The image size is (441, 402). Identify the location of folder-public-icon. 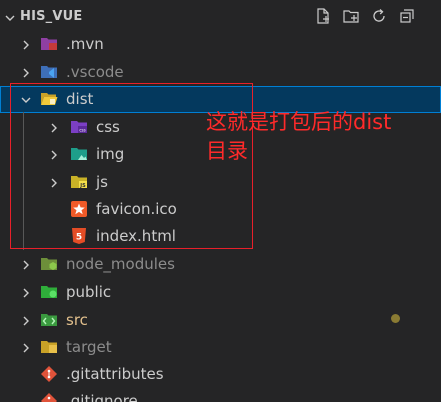
(49, 292).